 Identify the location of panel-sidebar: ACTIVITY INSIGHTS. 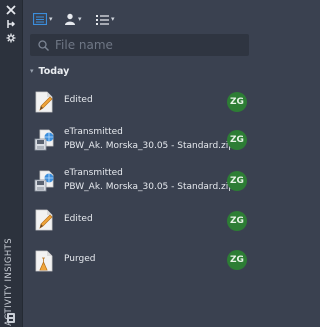
(11, 163).